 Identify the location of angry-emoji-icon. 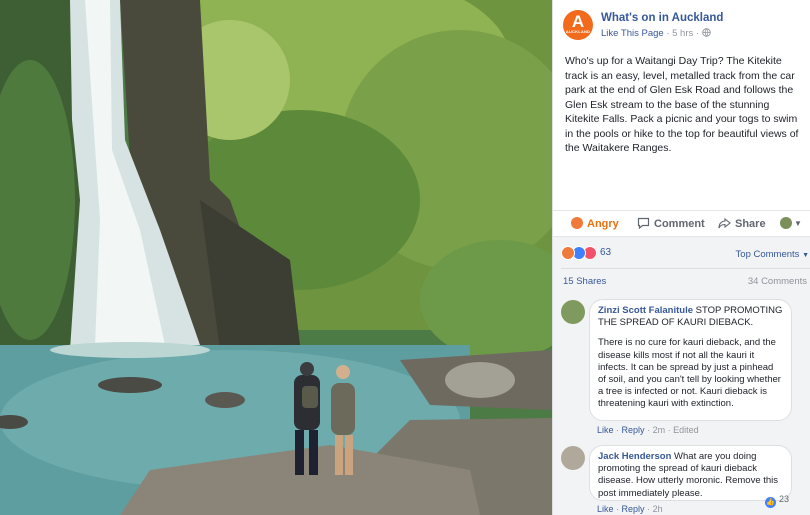
(577, 223).